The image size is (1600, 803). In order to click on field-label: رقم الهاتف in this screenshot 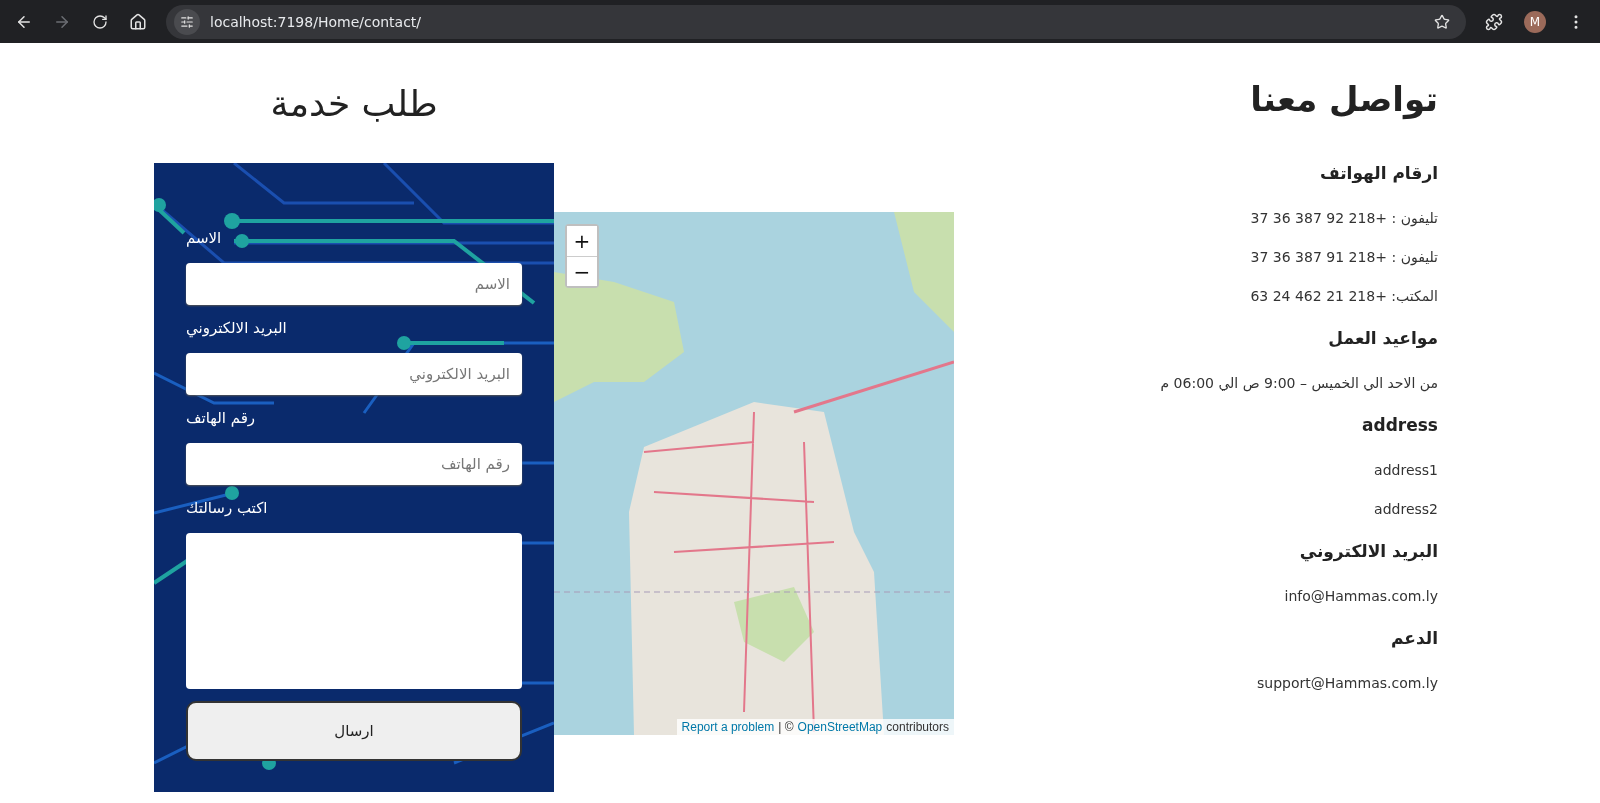, I will do `click(221, 418)`.